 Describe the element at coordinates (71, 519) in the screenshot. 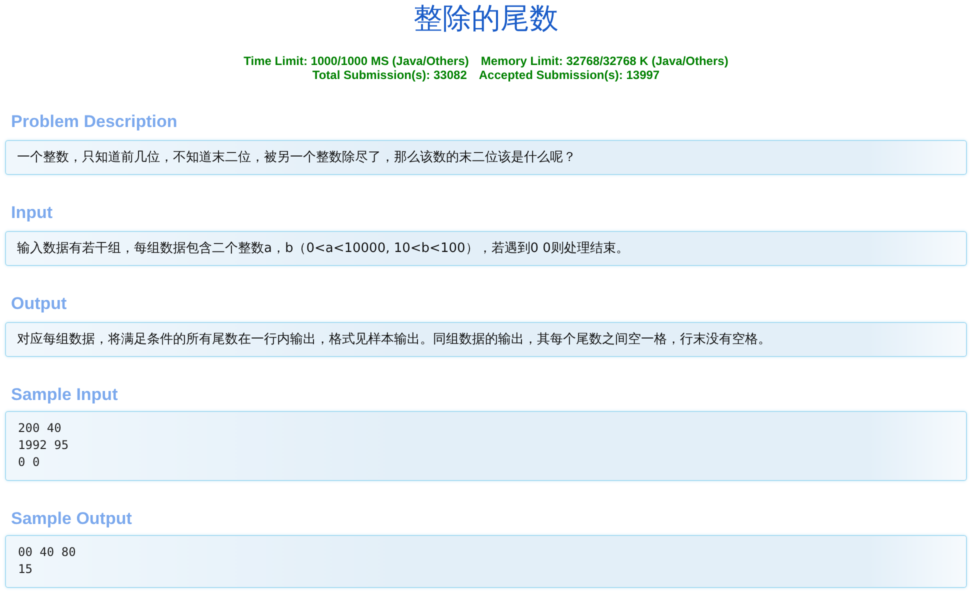

I see `section-heading: Sample Output` at that location.